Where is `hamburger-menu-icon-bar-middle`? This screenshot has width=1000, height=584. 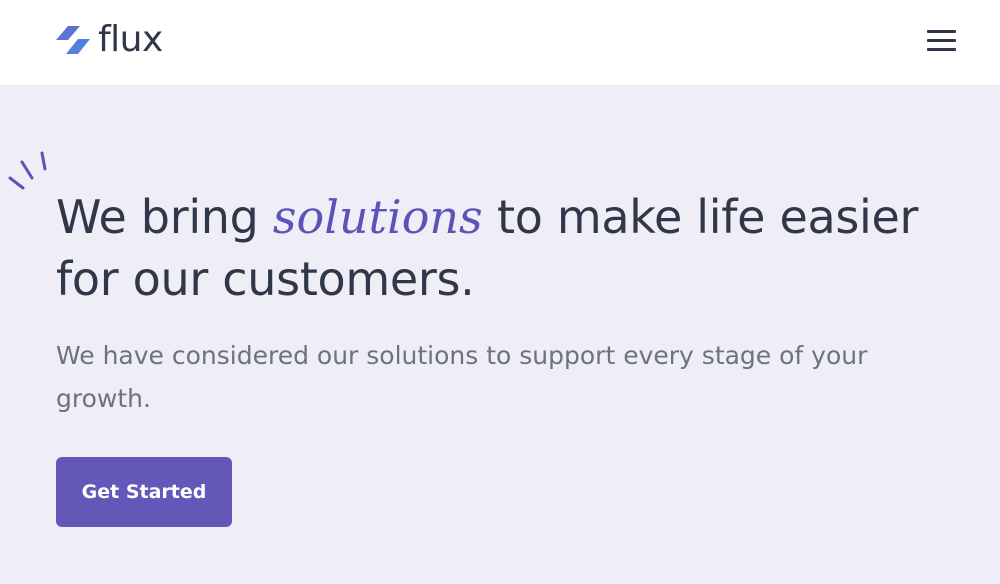
hamburger-menu-icon-bar-middle is located at coordinates (941, 40).